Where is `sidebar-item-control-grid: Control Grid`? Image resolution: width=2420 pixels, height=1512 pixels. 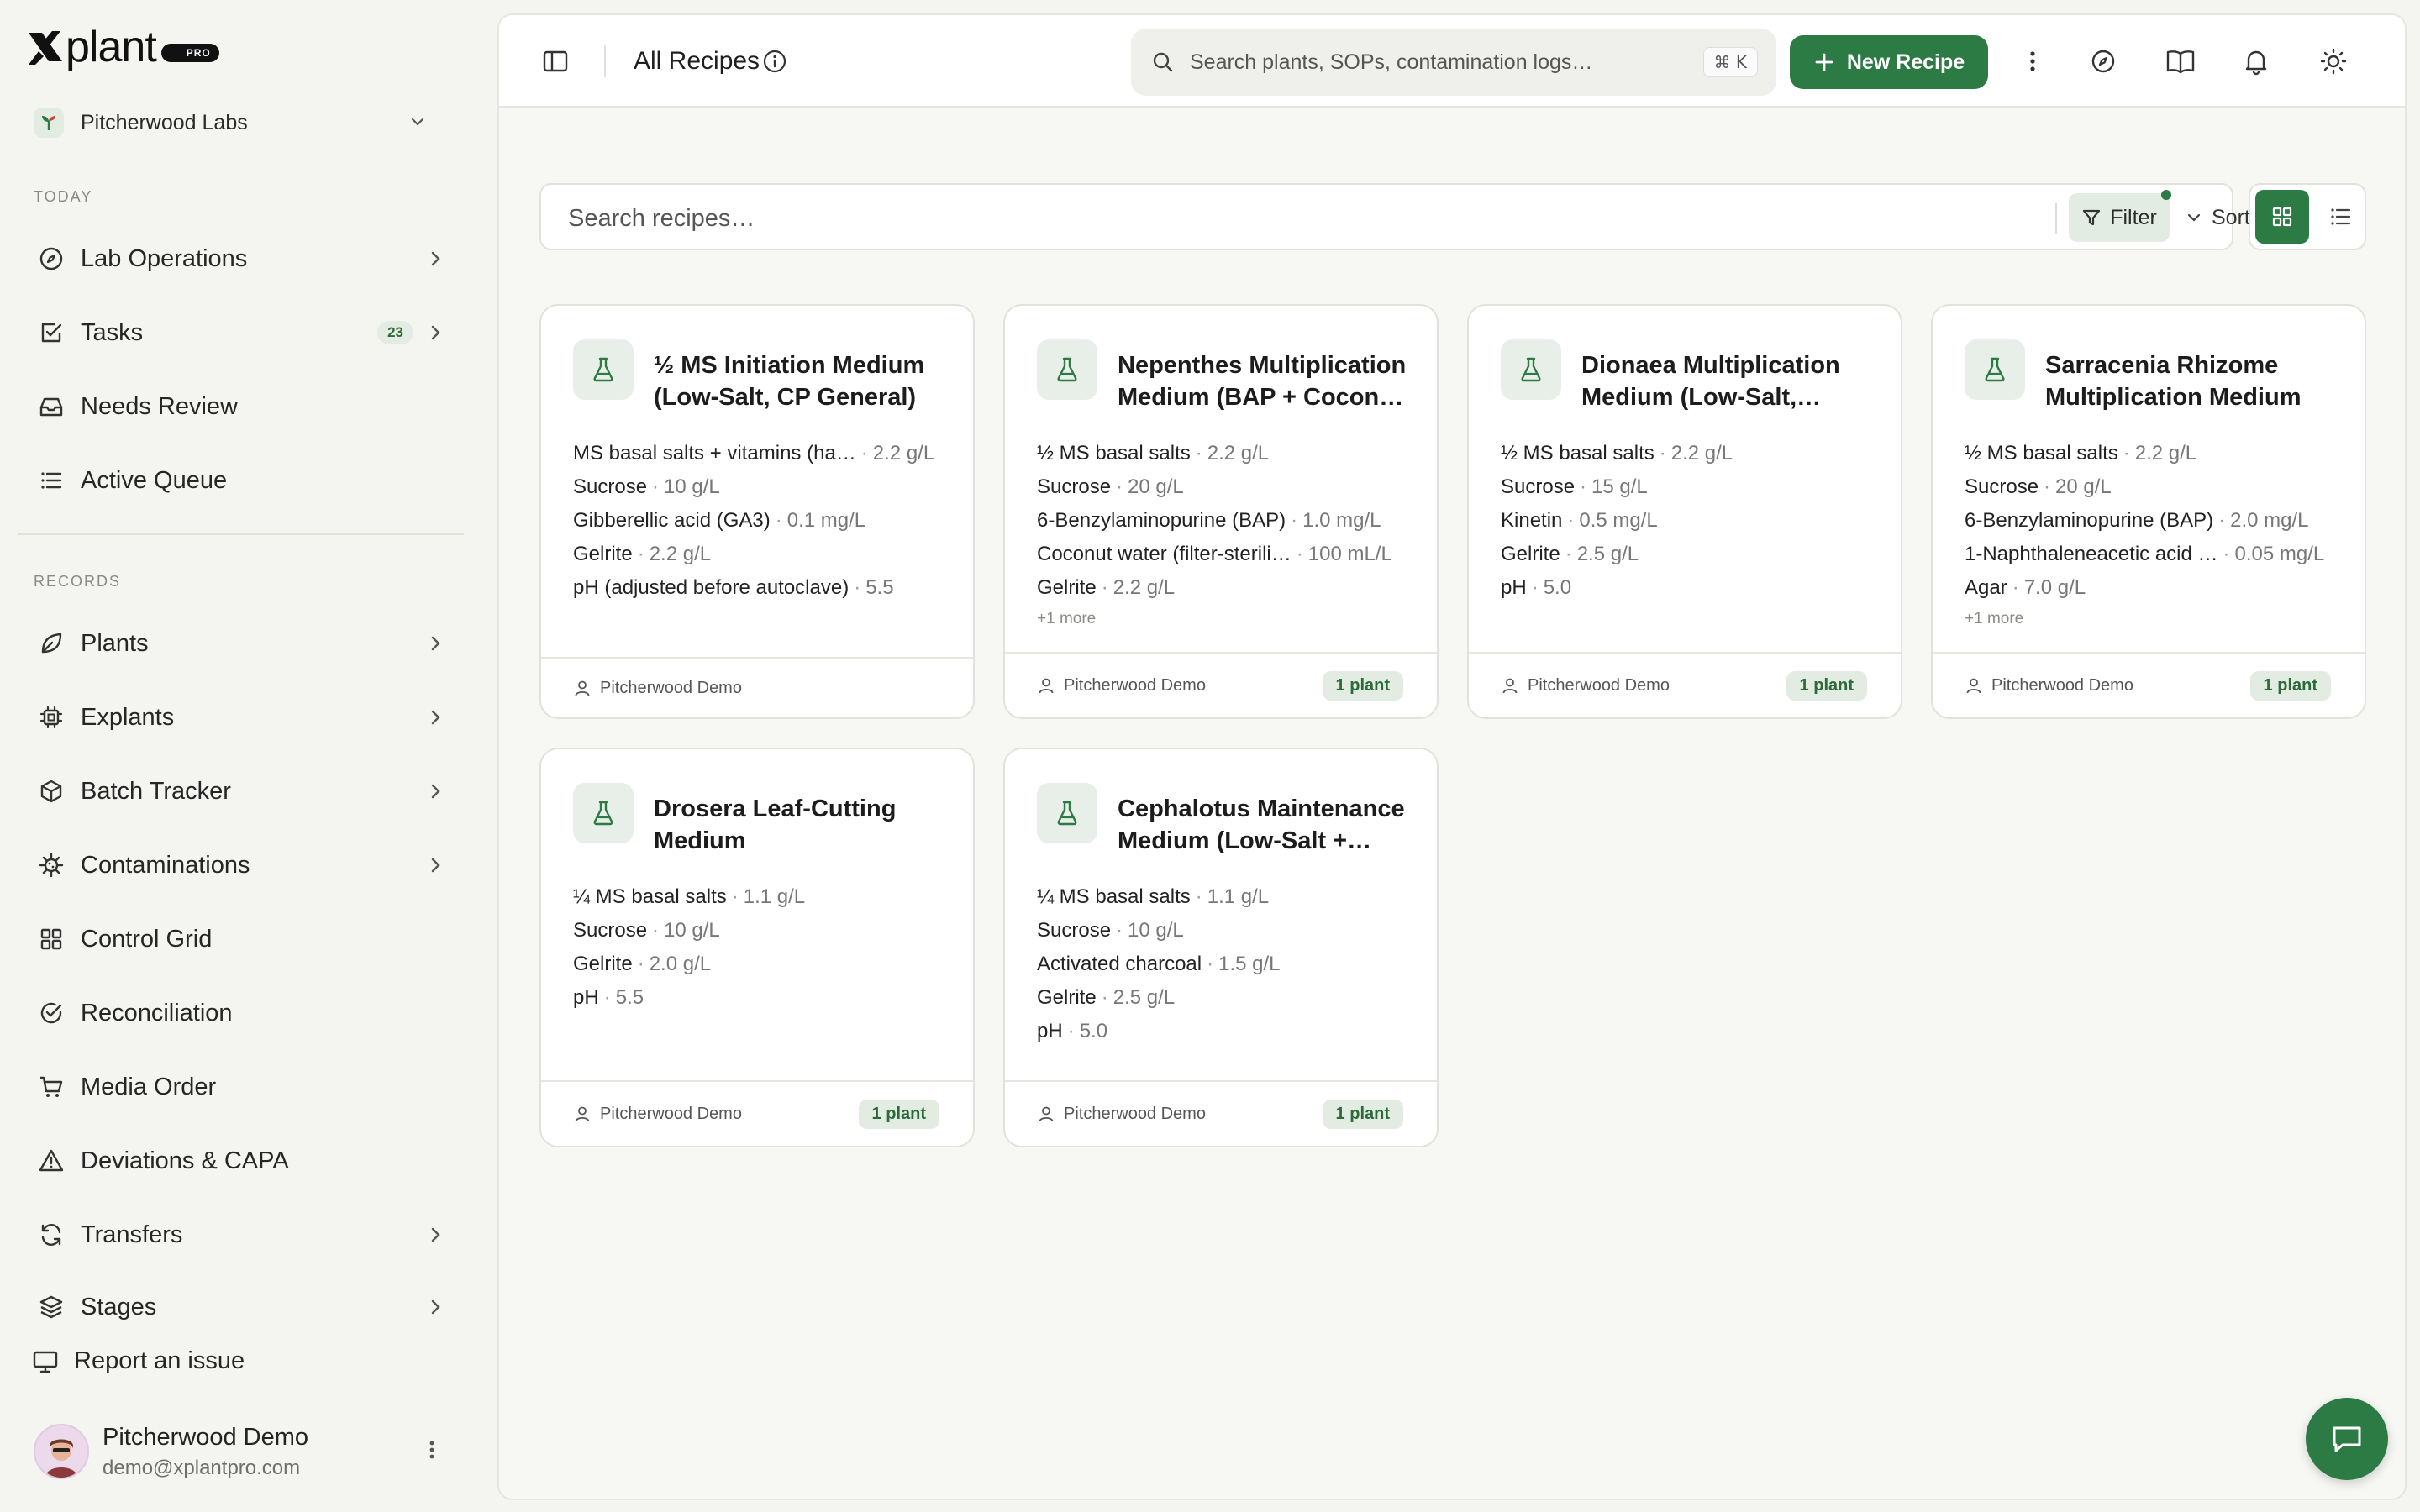 sidebar-item-control-grid: Control Grid is located at coordinates (248, 939).